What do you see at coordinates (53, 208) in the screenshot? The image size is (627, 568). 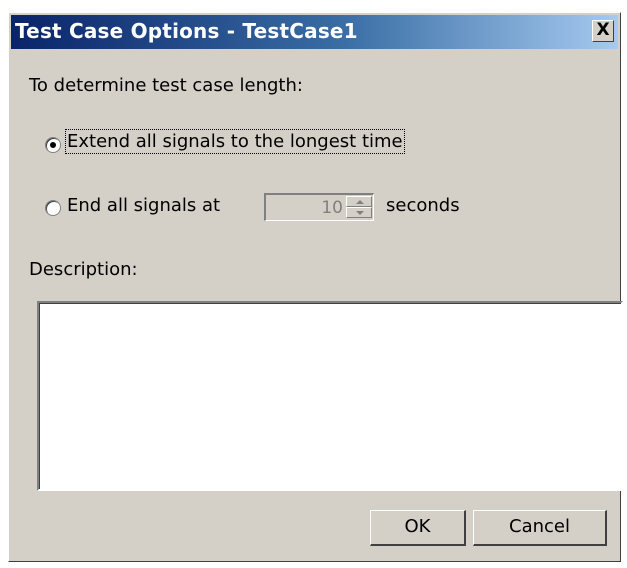 I see `end-at-radio` at bounding box center [53, 208].